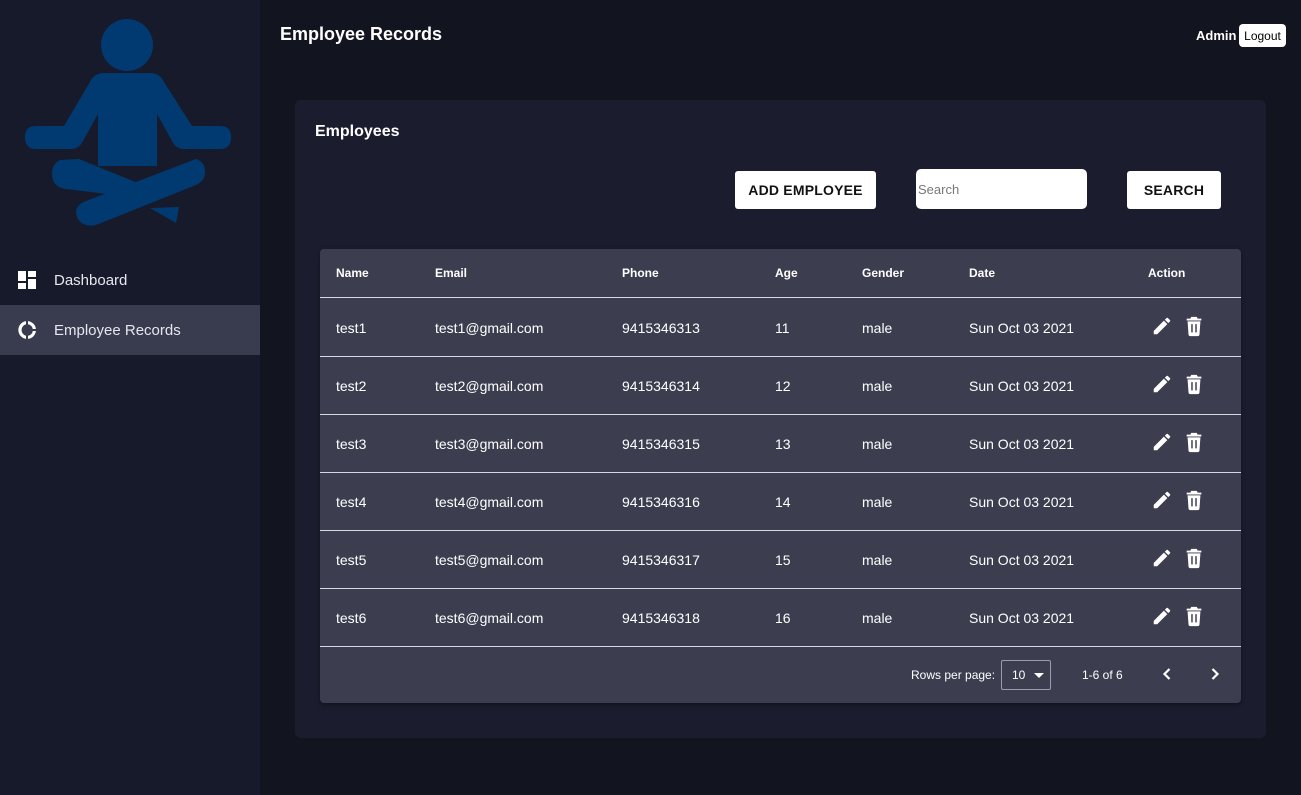 The height and width of the screenshot is (795, 1301). Describe the element at coordinates (661, 444) in the screenshot. I see `cell-phone: 9415346315` at that location.